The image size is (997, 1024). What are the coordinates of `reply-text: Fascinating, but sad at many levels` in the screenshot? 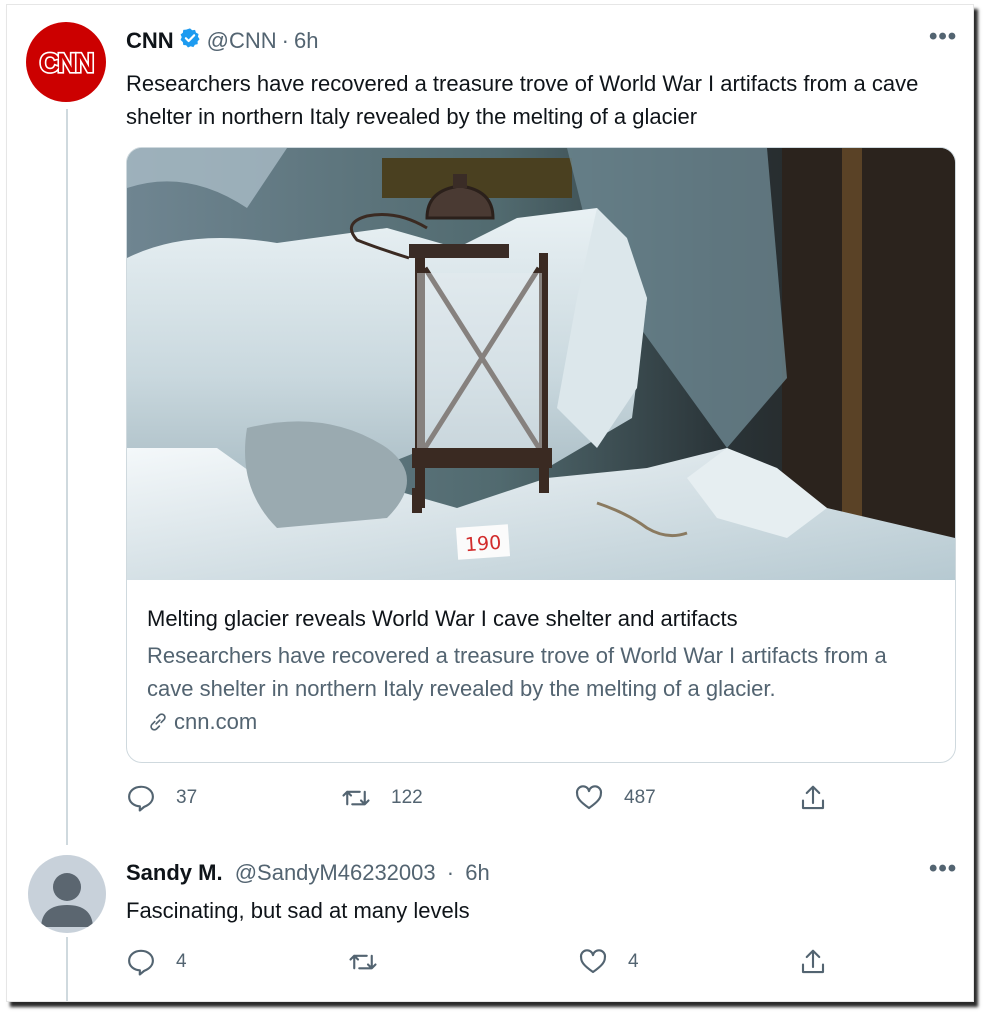 It's located at (298, 910).